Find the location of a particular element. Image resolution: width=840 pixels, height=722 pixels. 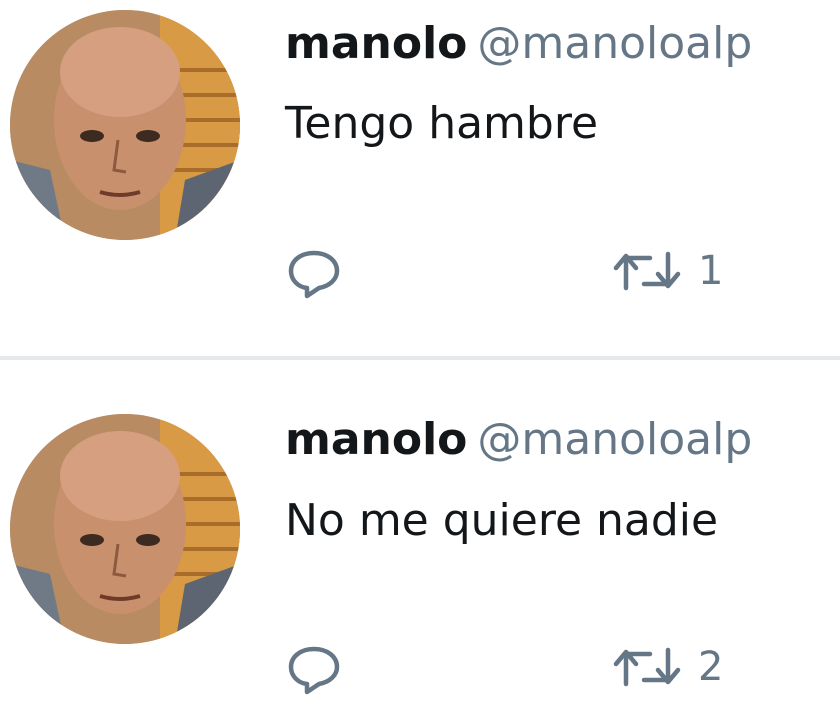

retweet-count: 1 is located at coordinates (711, 271).